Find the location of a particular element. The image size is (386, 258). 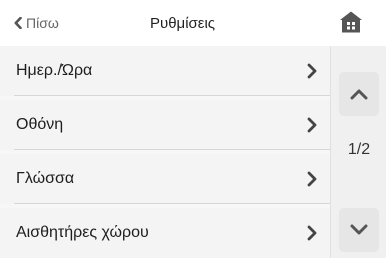

pager: 1/2 is located at coordinates (358, 152).